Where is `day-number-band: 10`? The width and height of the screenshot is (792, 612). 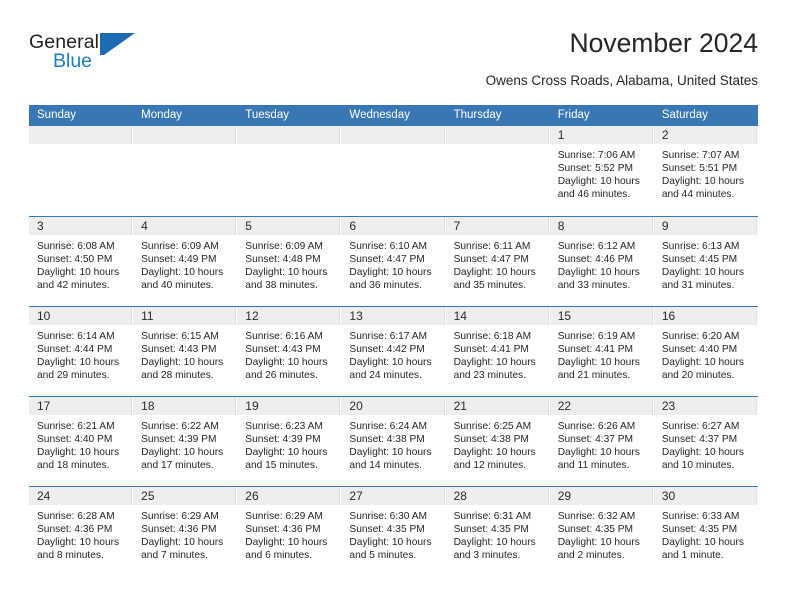
day-number-band: 10 is located at coordinates (81, 316).